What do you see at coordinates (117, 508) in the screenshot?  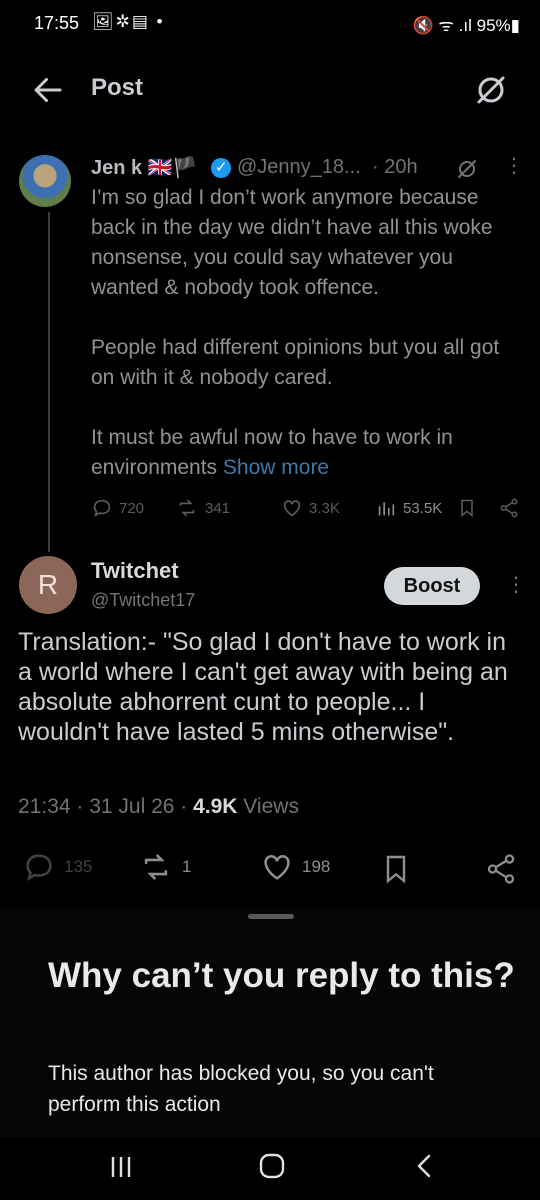 I see `reply-button: 720` at bounding box center [117, 508].